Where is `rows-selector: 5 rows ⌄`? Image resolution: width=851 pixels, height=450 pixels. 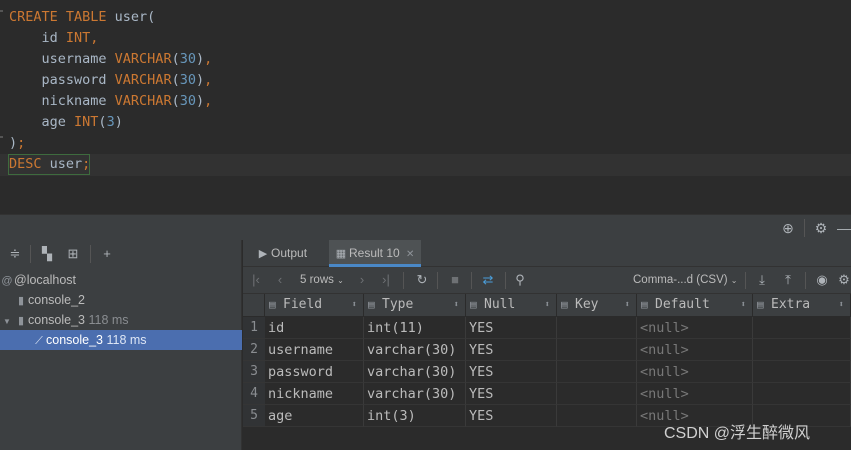 rows-selector: 5 rows ⌄ is located at coordinates (322, 280).